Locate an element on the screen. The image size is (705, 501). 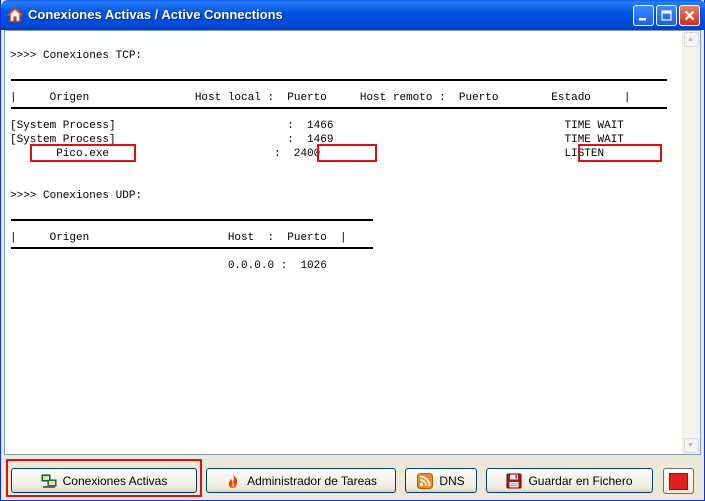
tcp-row: [System Process] : 1466 TIME WAIT is located at coordinates (317, 126).